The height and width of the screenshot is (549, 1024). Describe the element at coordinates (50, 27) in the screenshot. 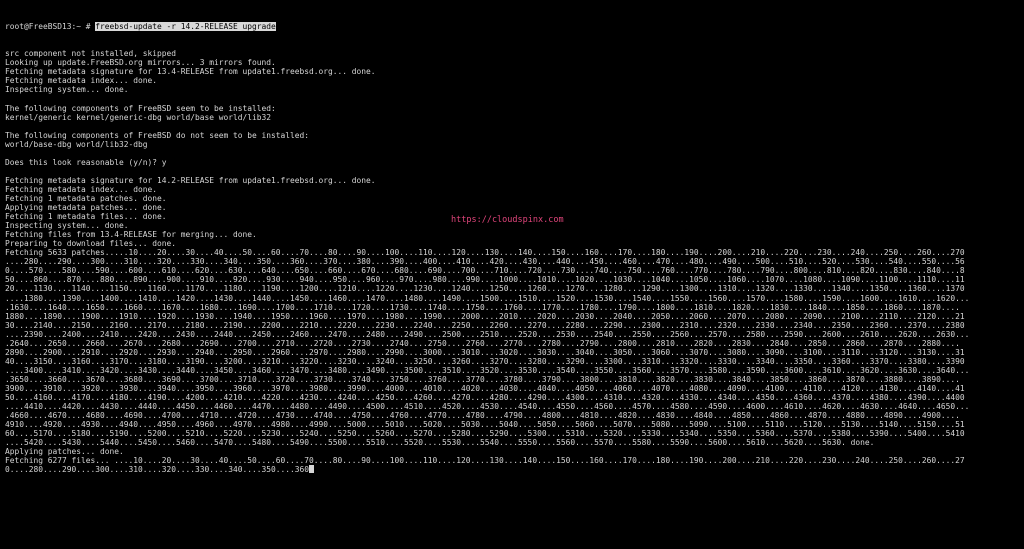

I see `shell-prompt: root@FreeBSD13:~ #` at that location.